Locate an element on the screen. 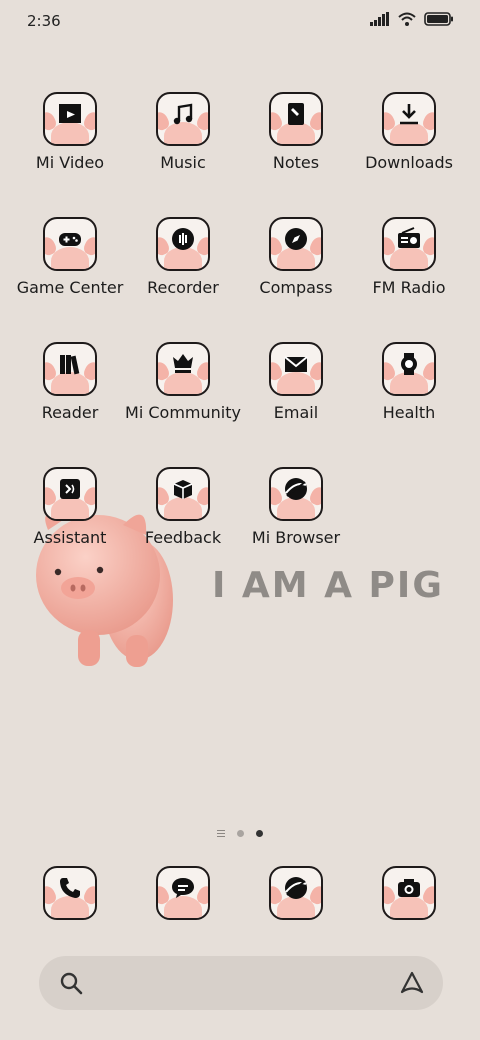  dock-camera-app is located at coordinates (409, 893).